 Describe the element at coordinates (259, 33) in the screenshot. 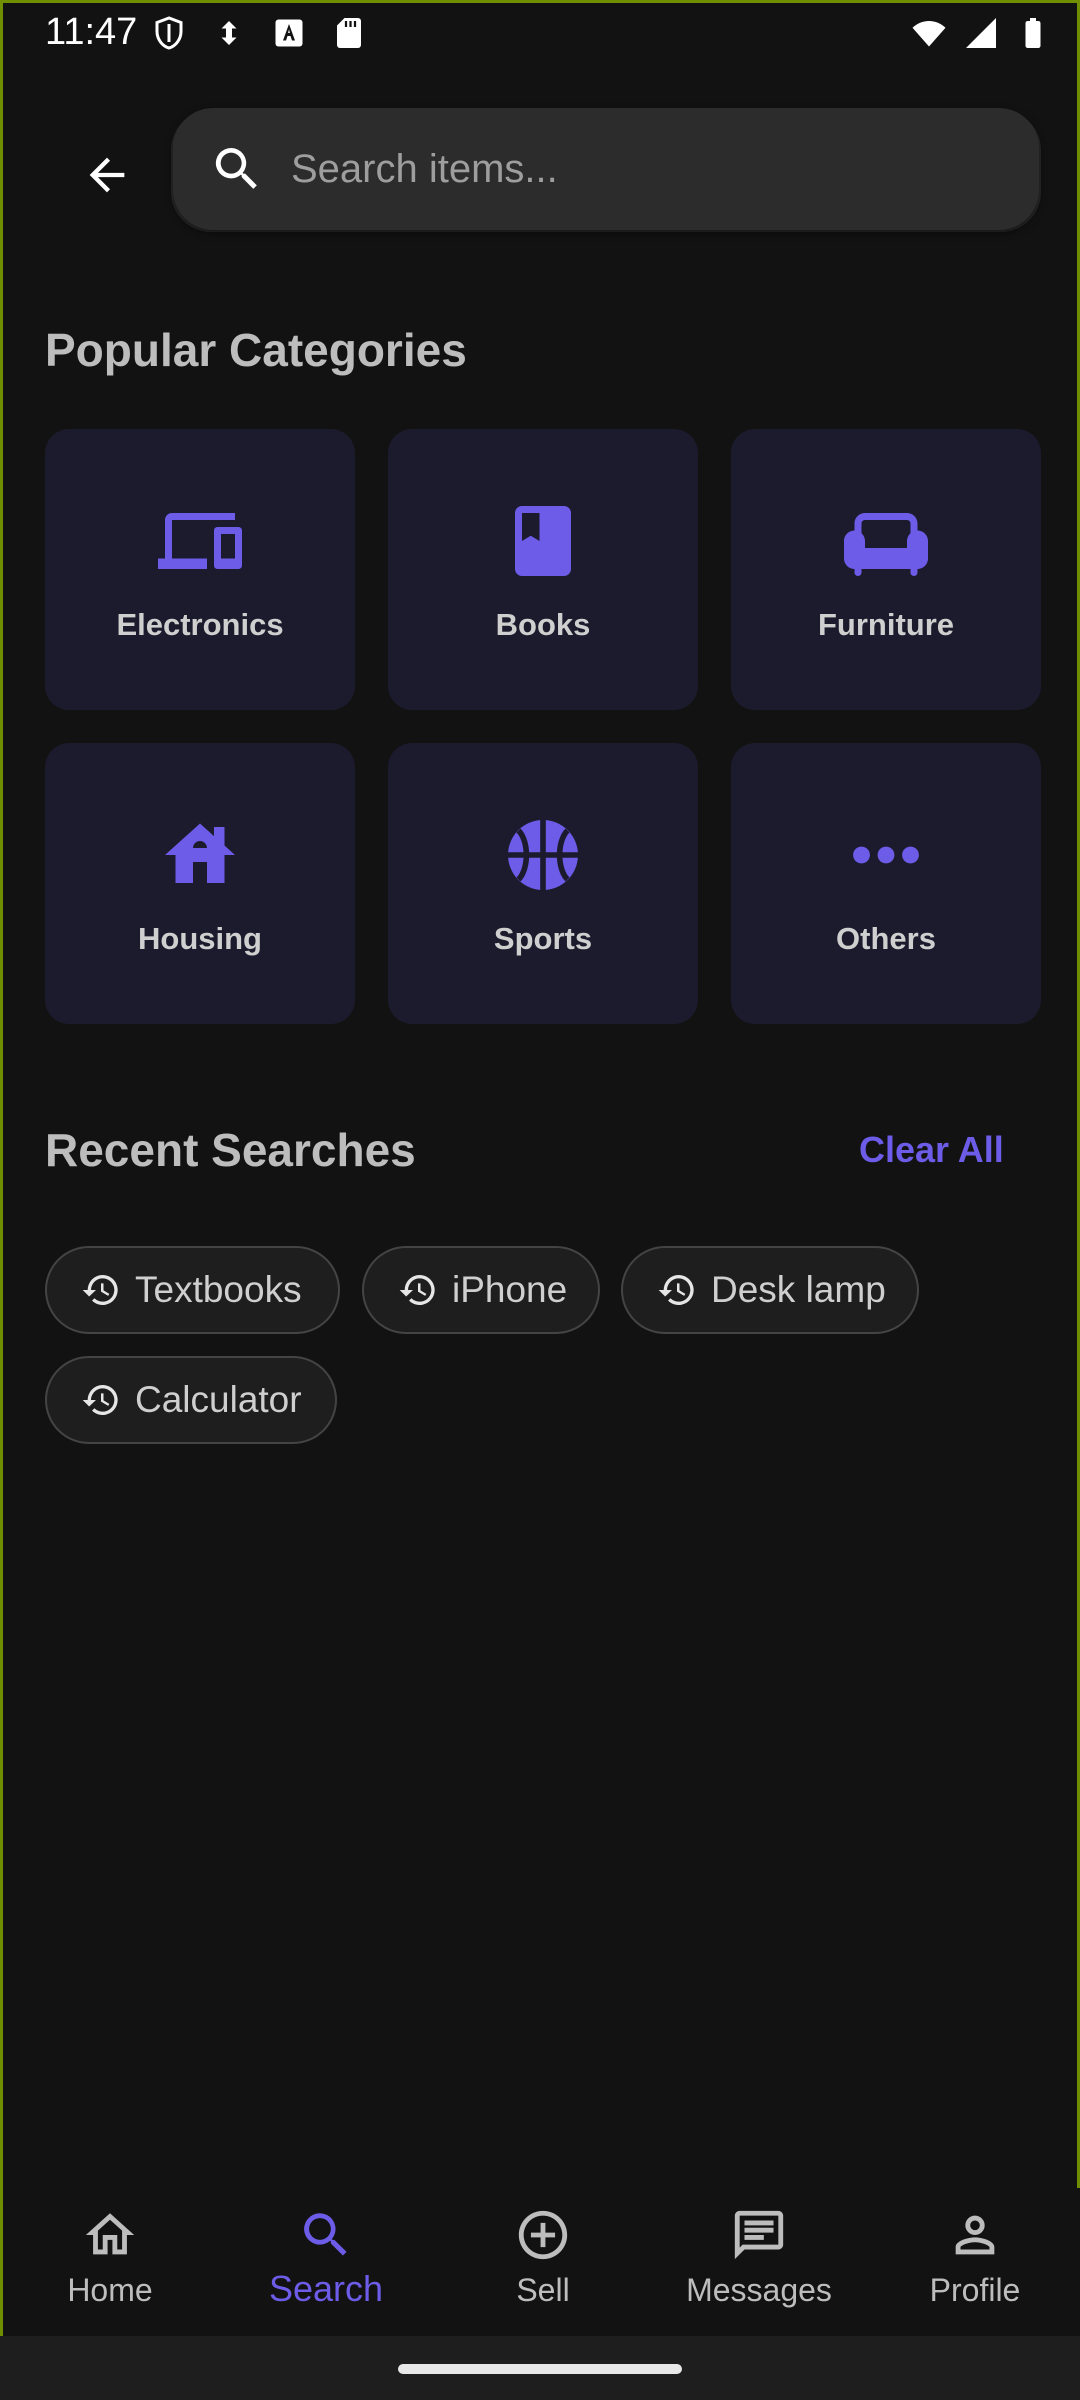

I see `status-icons-left` at that location.